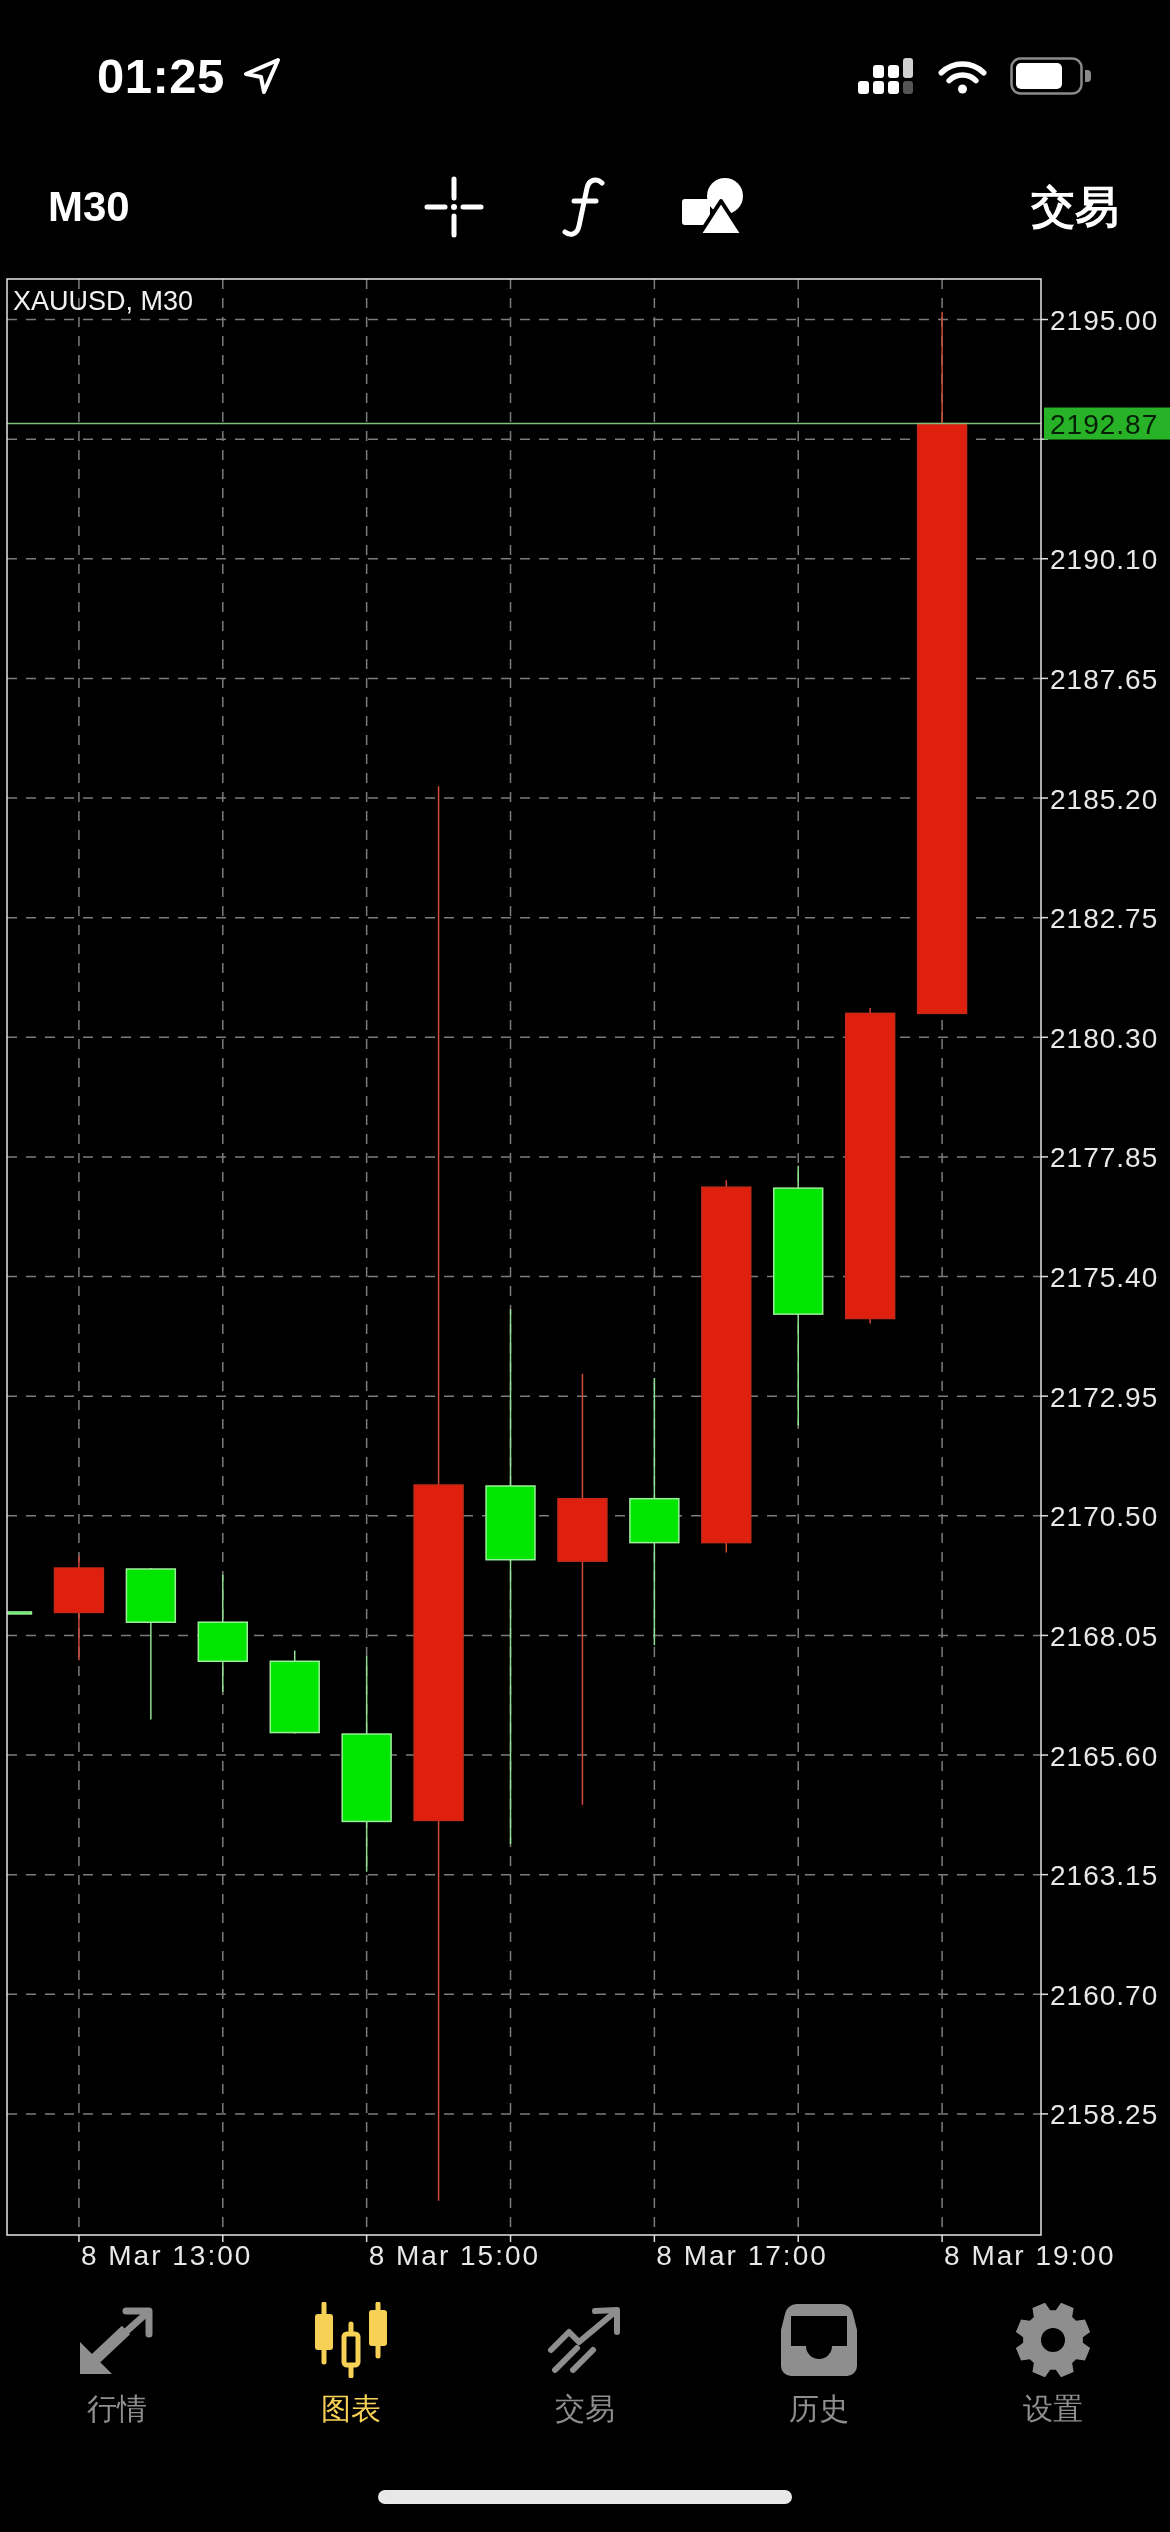 Image resolution: width=1170 pixels, height=2532 pixels. What do you see at coordinates (886, 76) in the screenshot?
I see `signal-icon` at bounding box center [886, 76].